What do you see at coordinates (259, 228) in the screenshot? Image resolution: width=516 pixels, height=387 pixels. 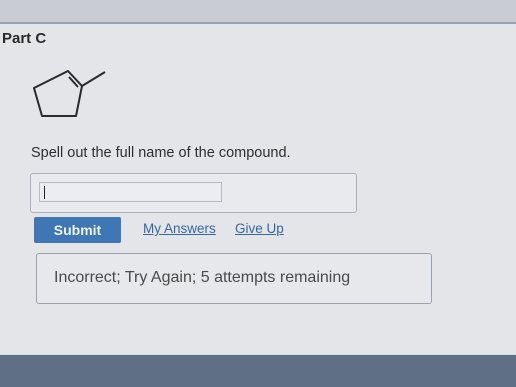 I see `give-up-link: Give Up` at bounding box center [259, 228].